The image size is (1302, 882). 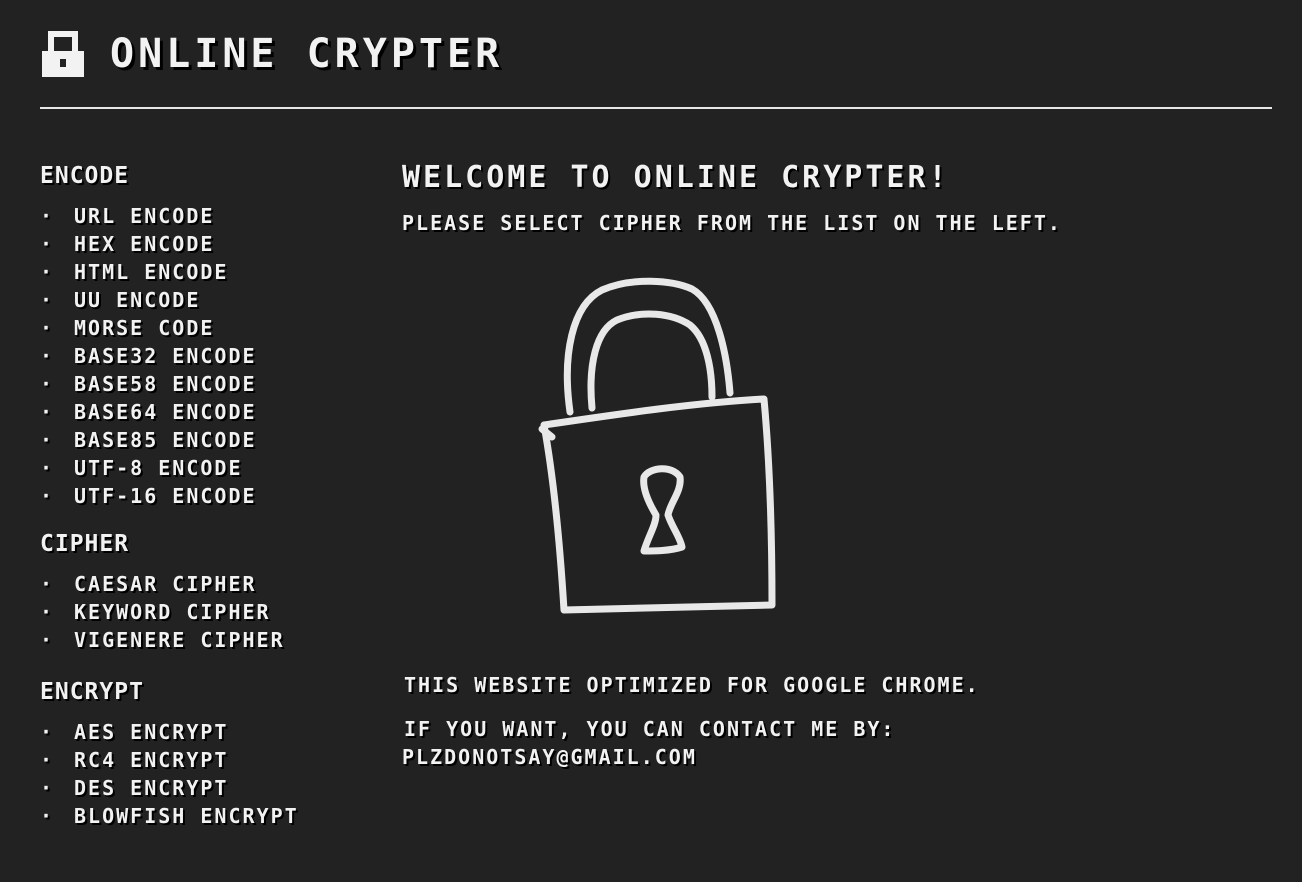 What do you see at coordinates (144, 244) in the screenshot?
I see `menu-item-label: HEX ENCODE` at bounding box center [144, 244].